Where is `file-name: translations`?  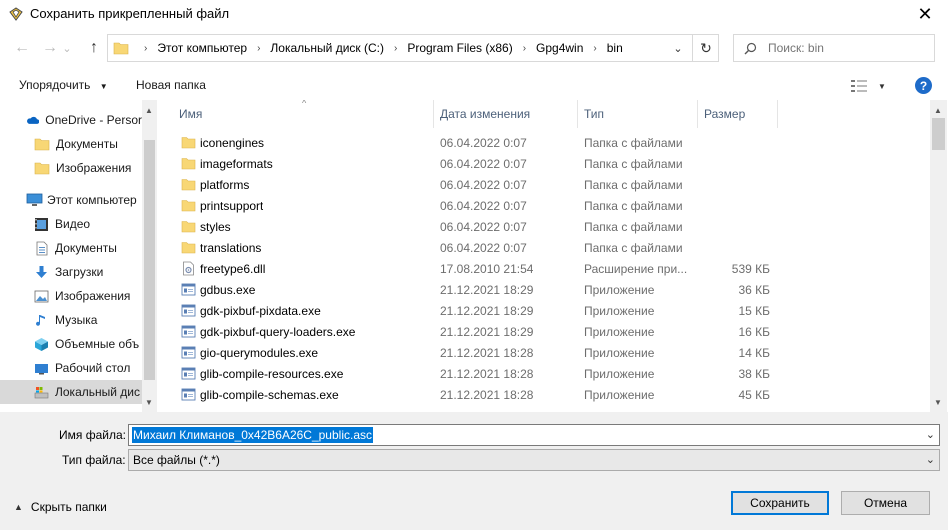
file-name: translations is located at coordinates (231, 247).